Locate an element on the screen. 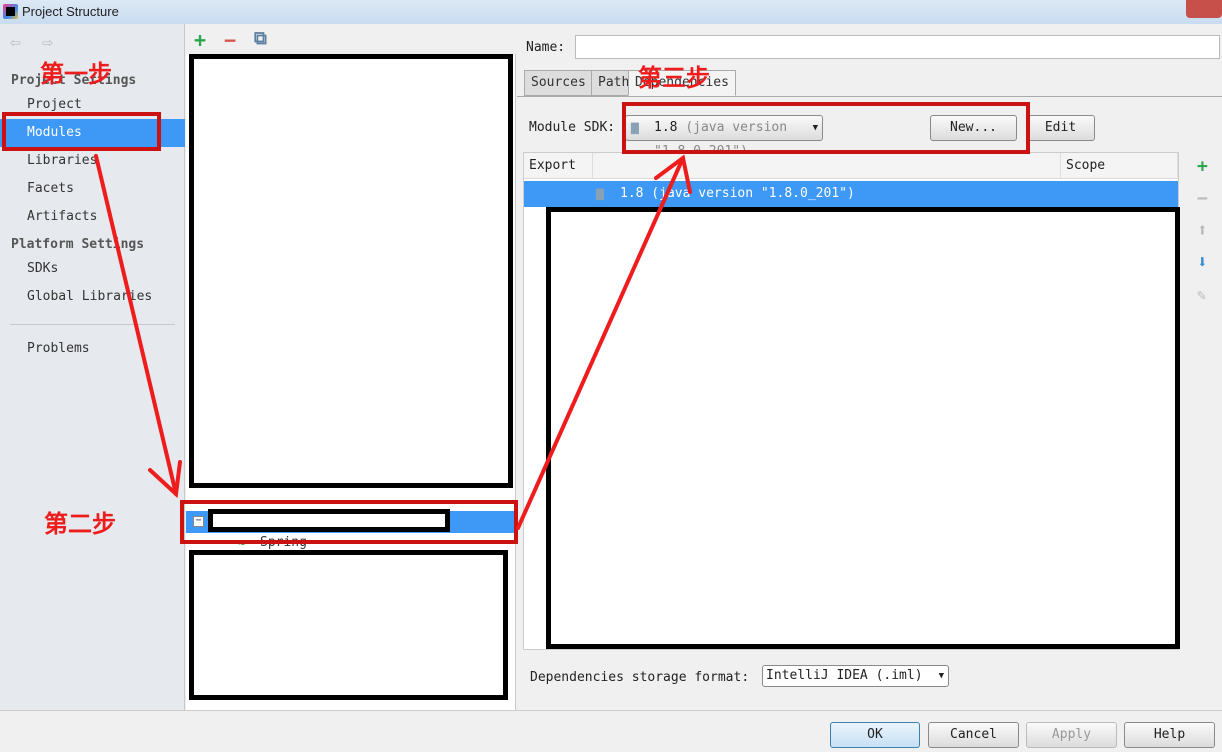 The width and height of the screenshot is (1222, 752). back-arrow-icon: ⇦ is located at coordinates (15, 42).